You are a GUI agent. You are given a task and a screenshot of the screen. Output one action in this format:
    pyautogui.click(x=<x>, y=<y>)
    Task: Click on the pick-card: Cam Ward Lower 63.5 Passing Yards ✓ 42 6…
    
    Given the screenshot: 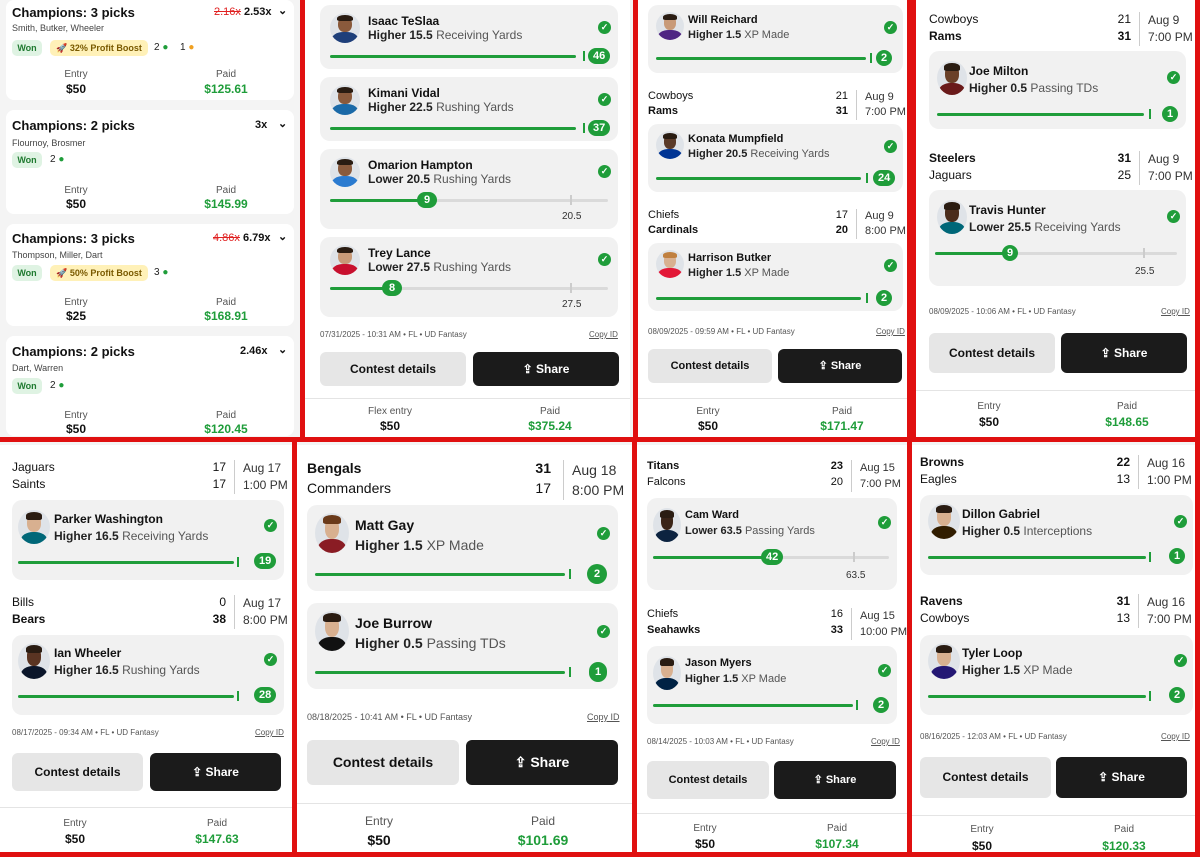 What is the action you would take?
    pyautogui.click(x=772, y=544)
    